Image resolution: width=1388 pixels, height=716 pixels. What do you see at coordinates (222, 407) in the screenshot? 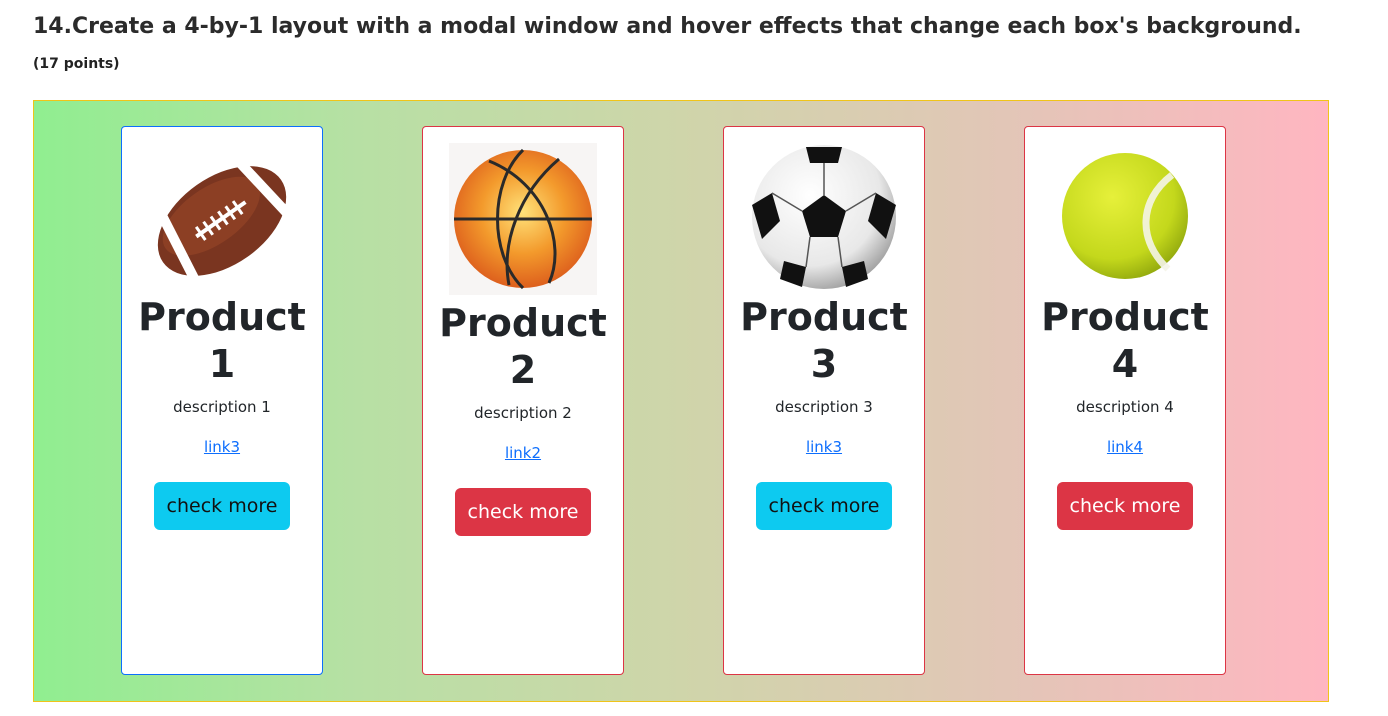
I see `product-description: description 1` at bounding box center [222, 407].